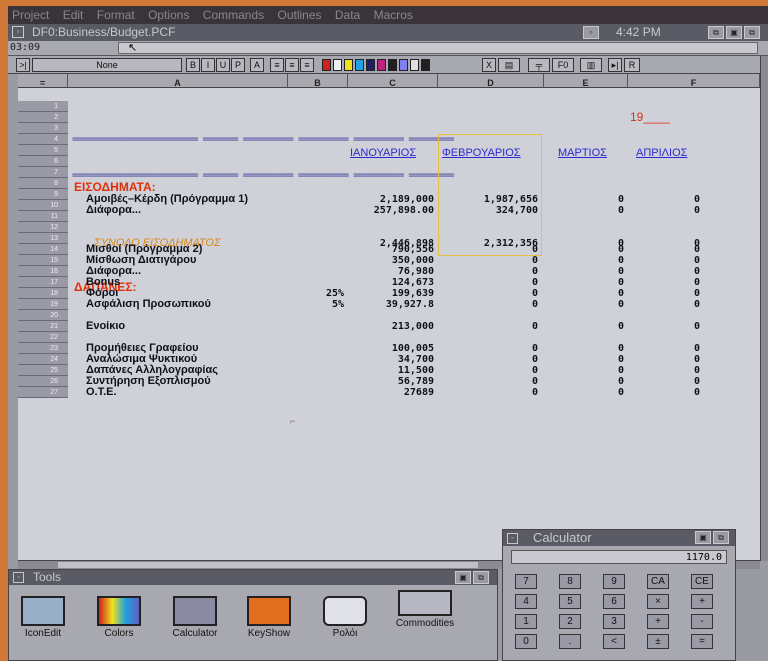 The width and height of the screenshot is (768, 661). I want to click on expense-c: 76,980, so click(391, 271).